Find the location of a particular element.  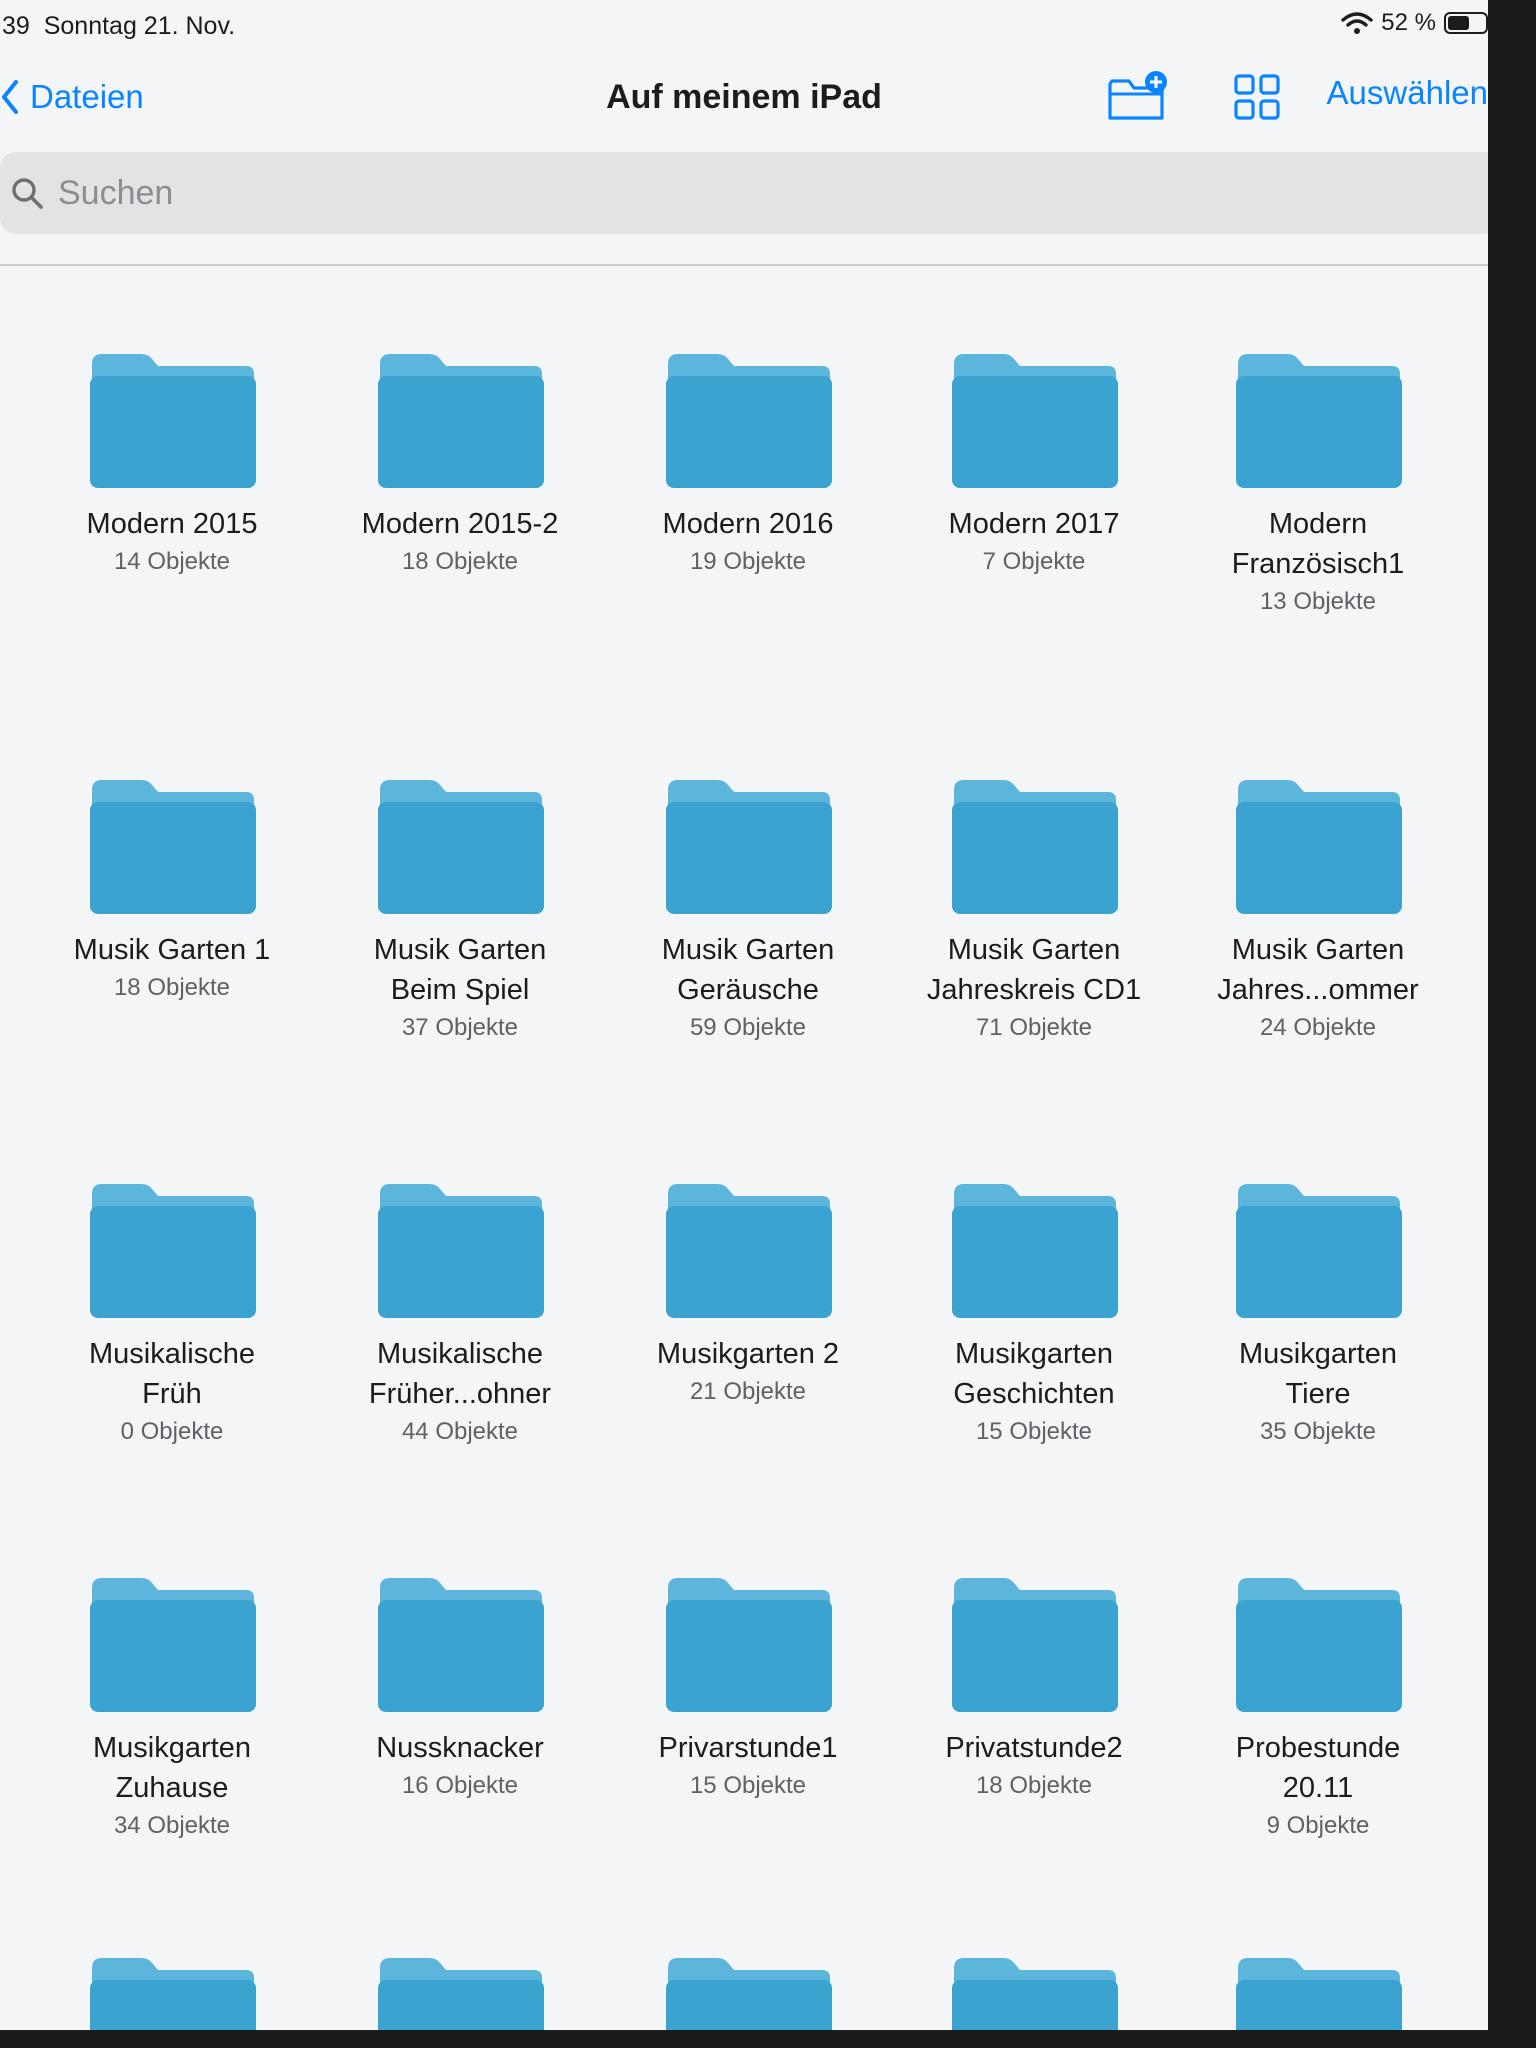

folder-item: Musikgarten Zuhause 34 Objekte is located at coordinates (172, 1709).